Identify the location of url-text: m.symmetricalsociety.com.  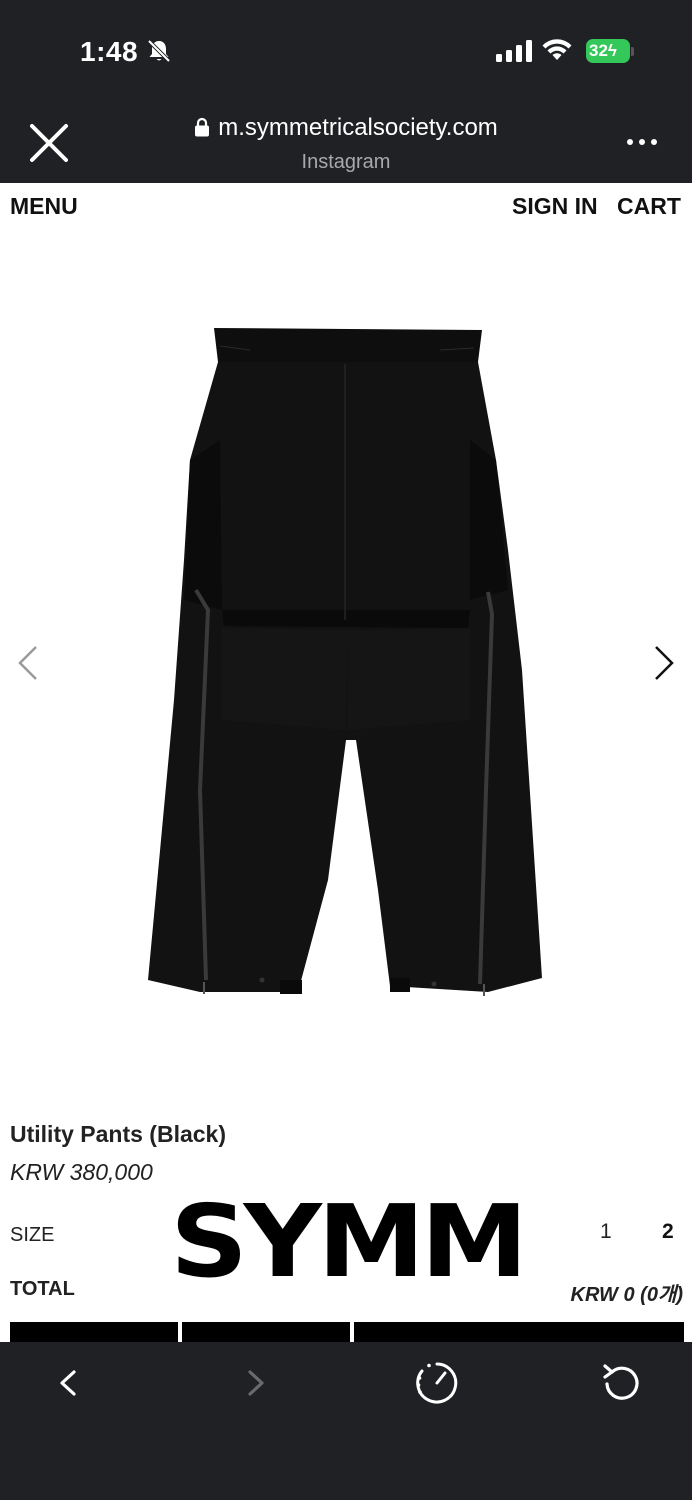
(358, 127).